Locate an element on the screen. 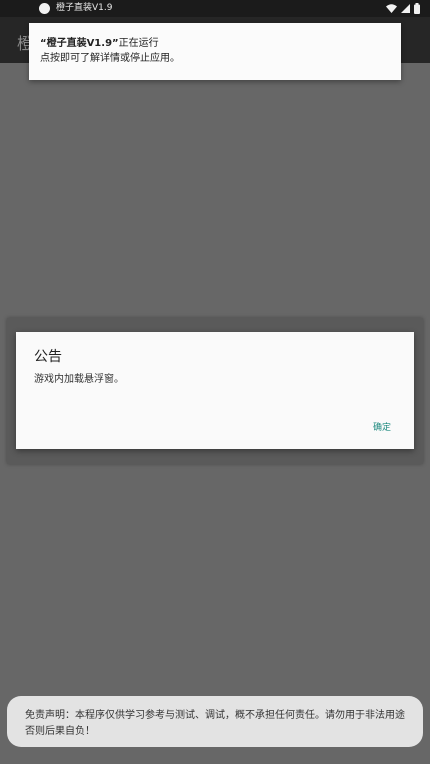 This screenshot has height=764, width=430. notification-app-name: “橙子直装V1.9” is located at coordinates (79, 43).